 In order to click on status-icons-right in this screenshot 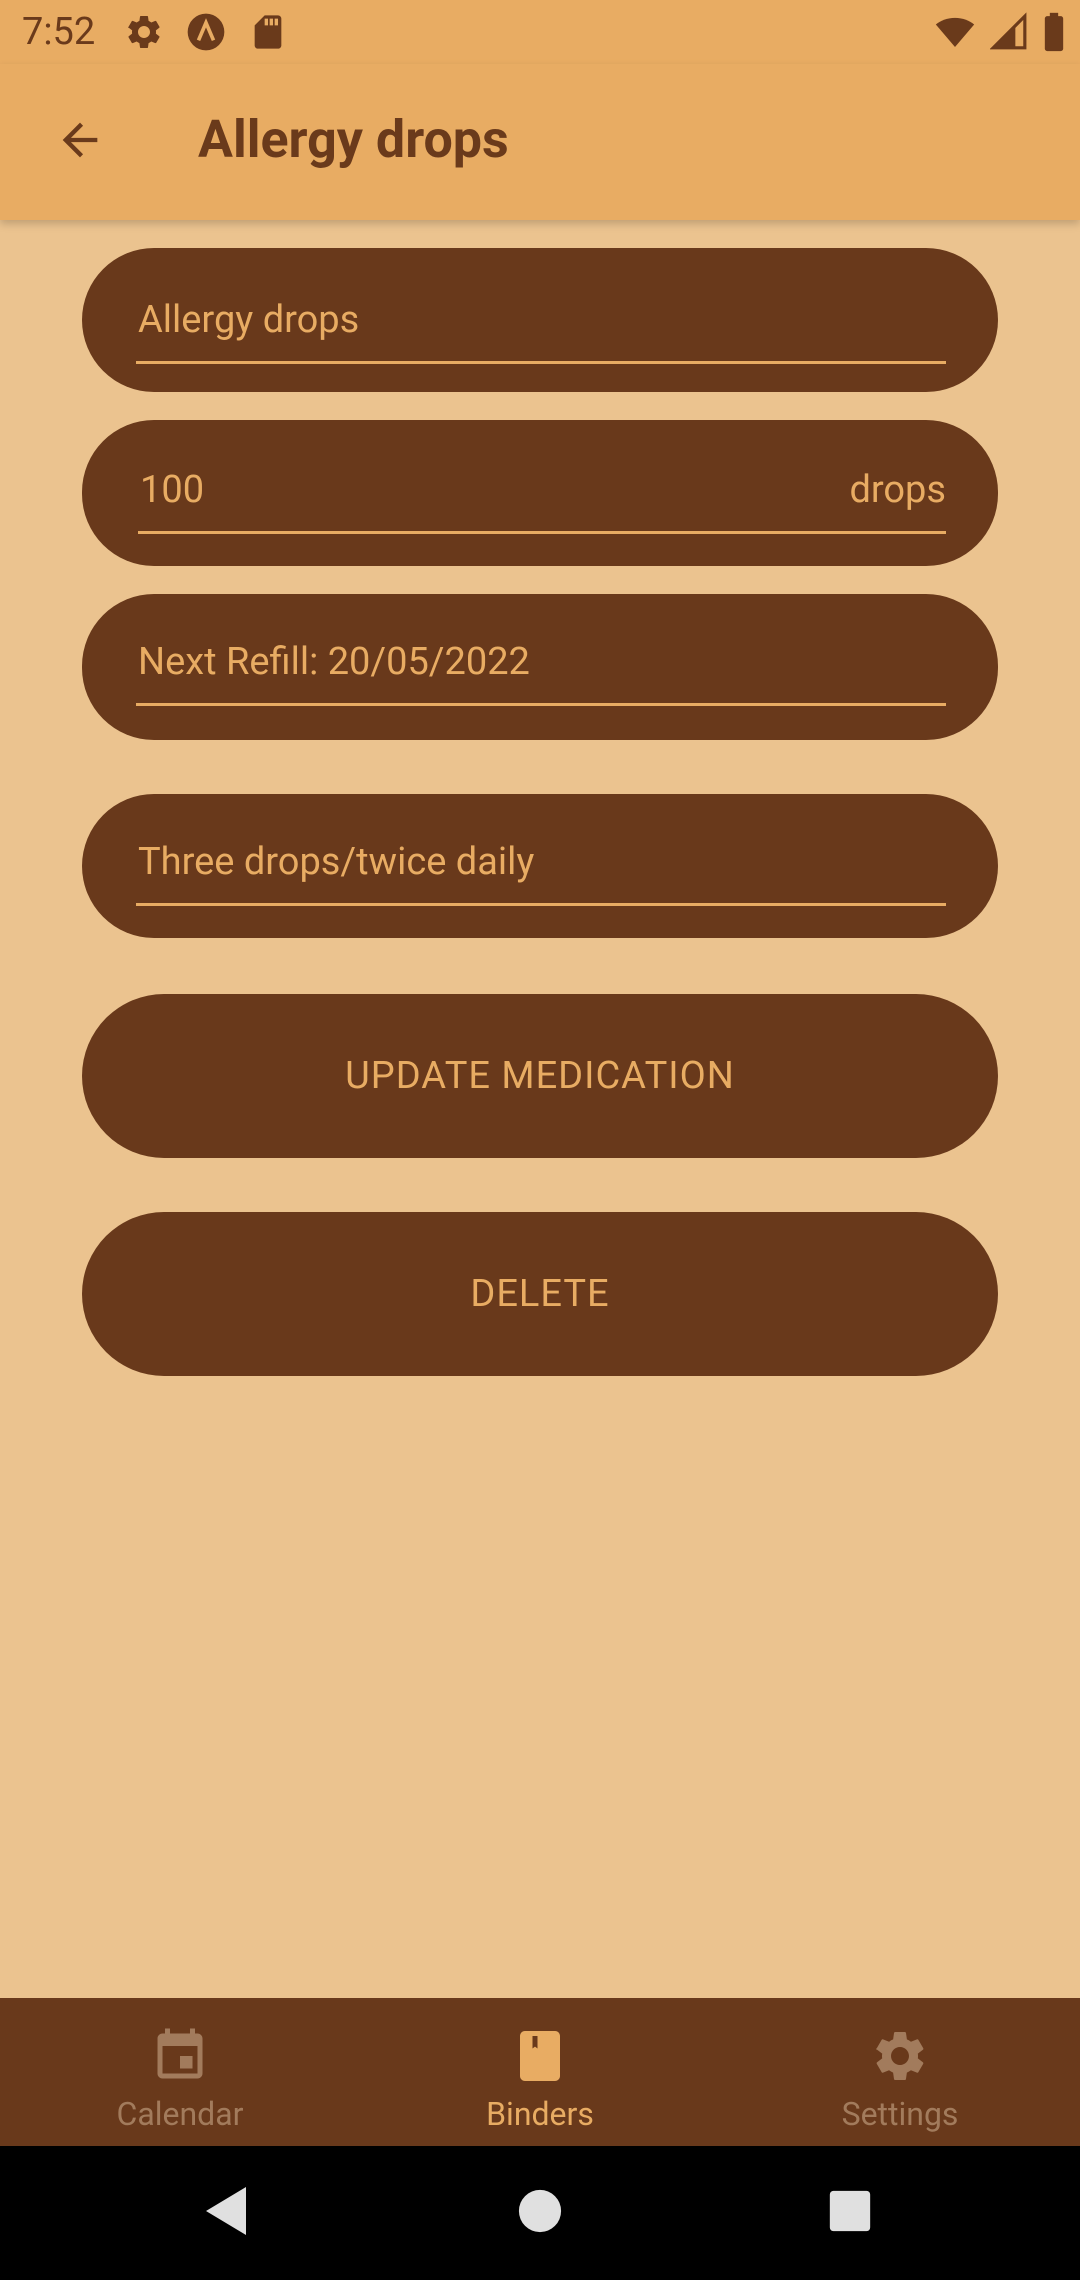, I will do `click(1000, 32)`.